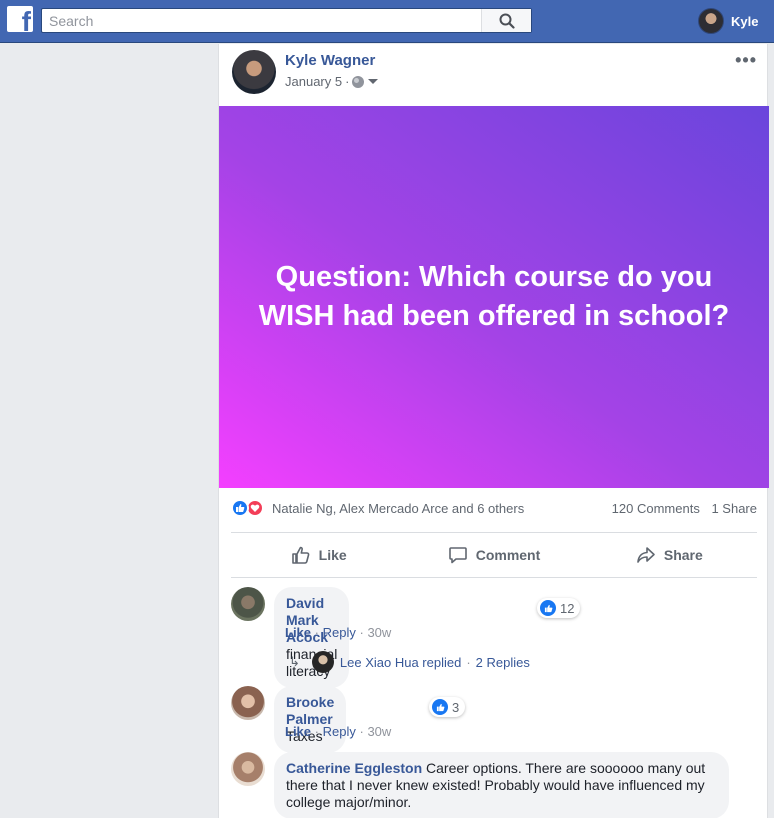 Image resolution: width=774 pixels, height=818 pixels. Describe the element at coordinates (734, 508) in the screenshot. I see `shares-count: 1 Share` at that location.